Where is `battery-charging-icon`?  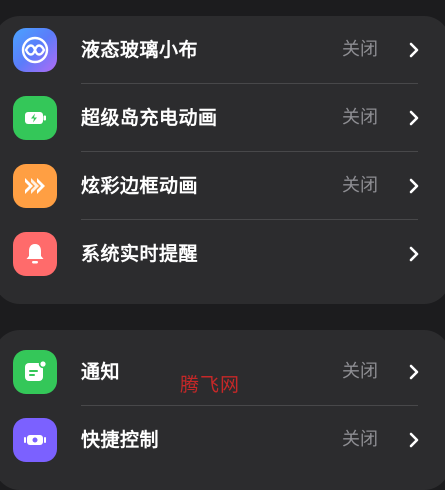
battery-charging-icon is located at coordinates (35, 118).